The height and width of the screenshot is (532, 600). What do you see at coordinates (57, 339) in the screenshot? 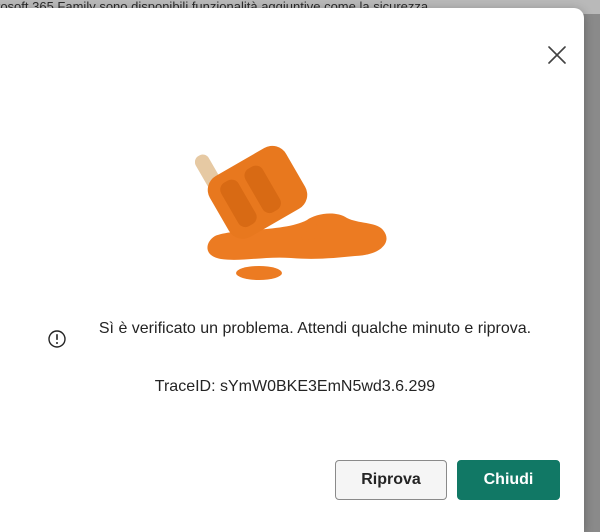
I see `info-icon` at bounding box center [57, 339].